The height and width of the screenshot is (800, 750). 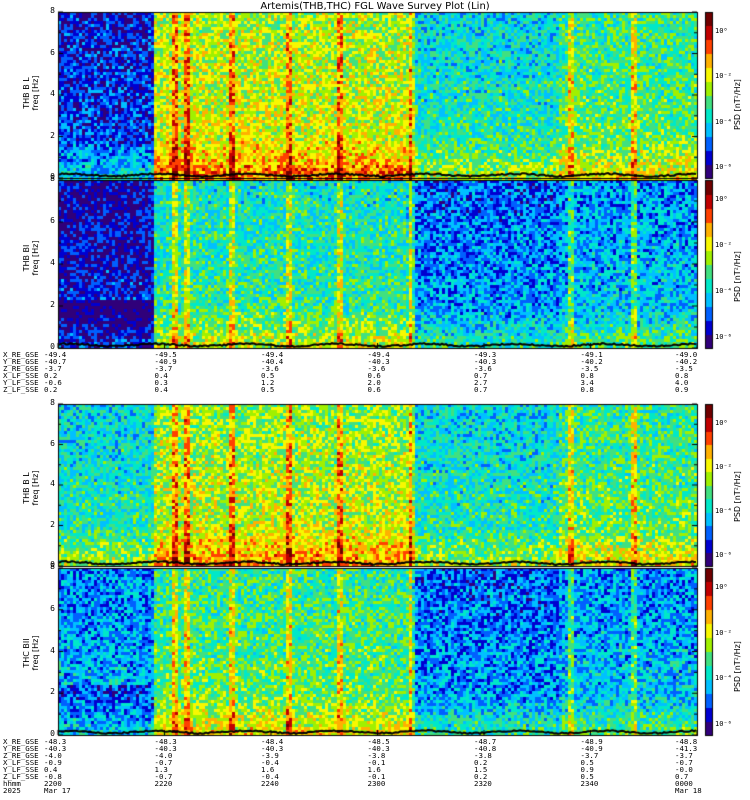 What do you see at coordinates (52, 220) in the screenshot?
I see `panel2-ytick-label: 6` at bounding box center [52, 220].